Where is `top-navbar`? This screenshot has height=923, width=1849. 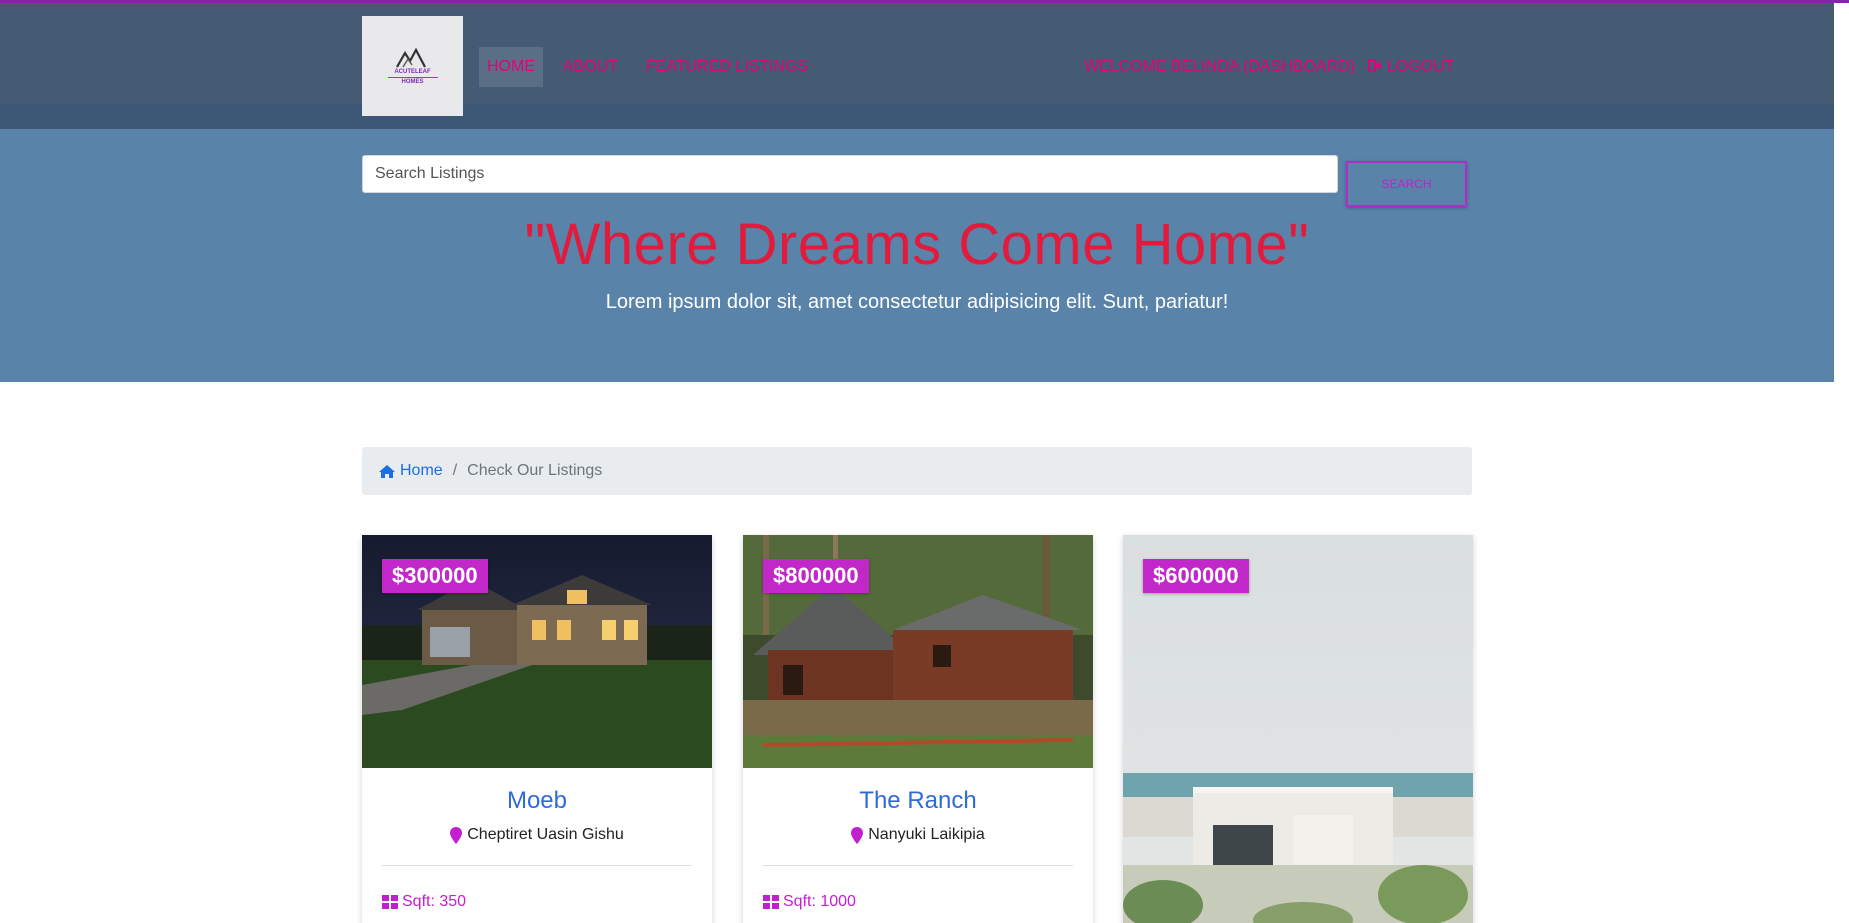
top-navbar is located at coordinates (917, 53).